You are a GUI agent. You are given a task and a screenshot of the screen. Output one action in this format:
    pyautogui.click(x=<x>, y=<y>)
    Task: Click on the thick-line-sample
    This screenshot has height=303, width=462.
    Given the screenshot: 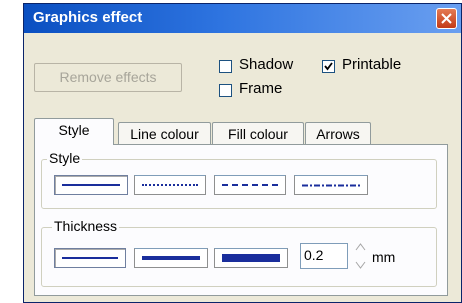 What is the action you would take?
    pyautogui.click(x=251, y=258)
    